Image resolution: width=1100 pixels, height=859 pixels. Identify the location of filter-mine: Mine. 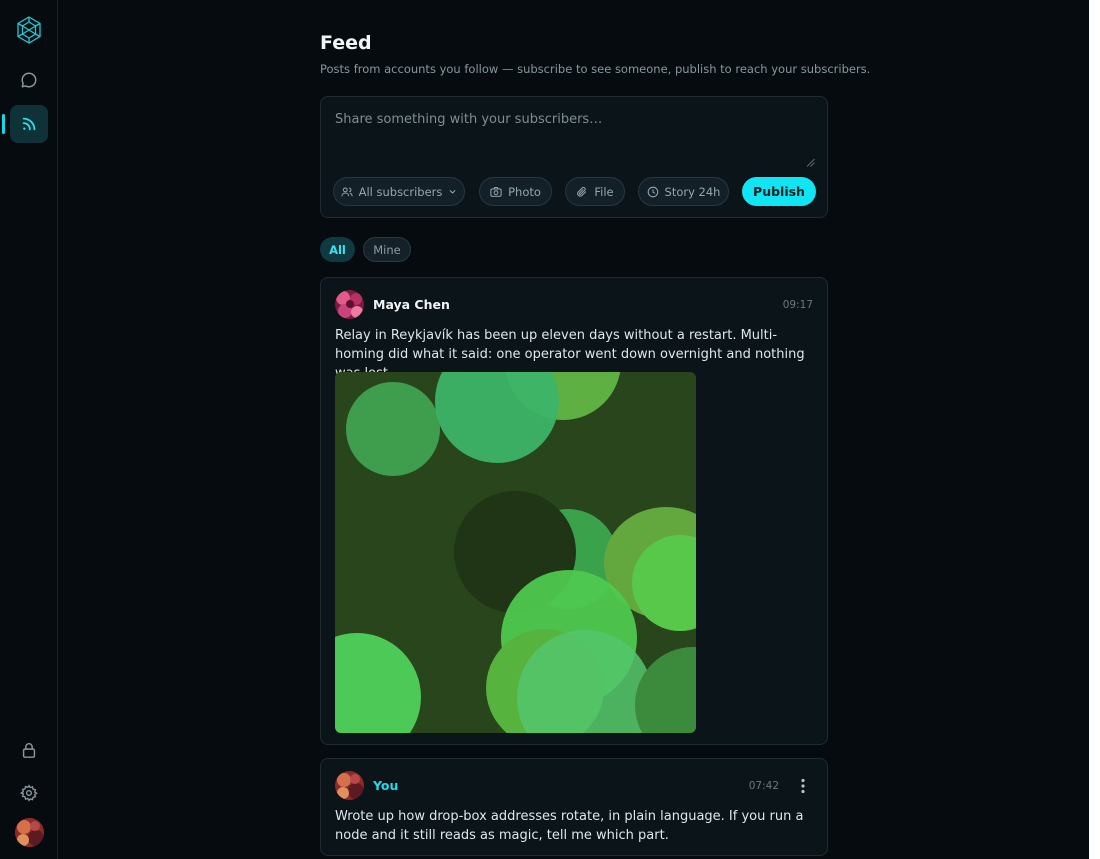
(387, 249).